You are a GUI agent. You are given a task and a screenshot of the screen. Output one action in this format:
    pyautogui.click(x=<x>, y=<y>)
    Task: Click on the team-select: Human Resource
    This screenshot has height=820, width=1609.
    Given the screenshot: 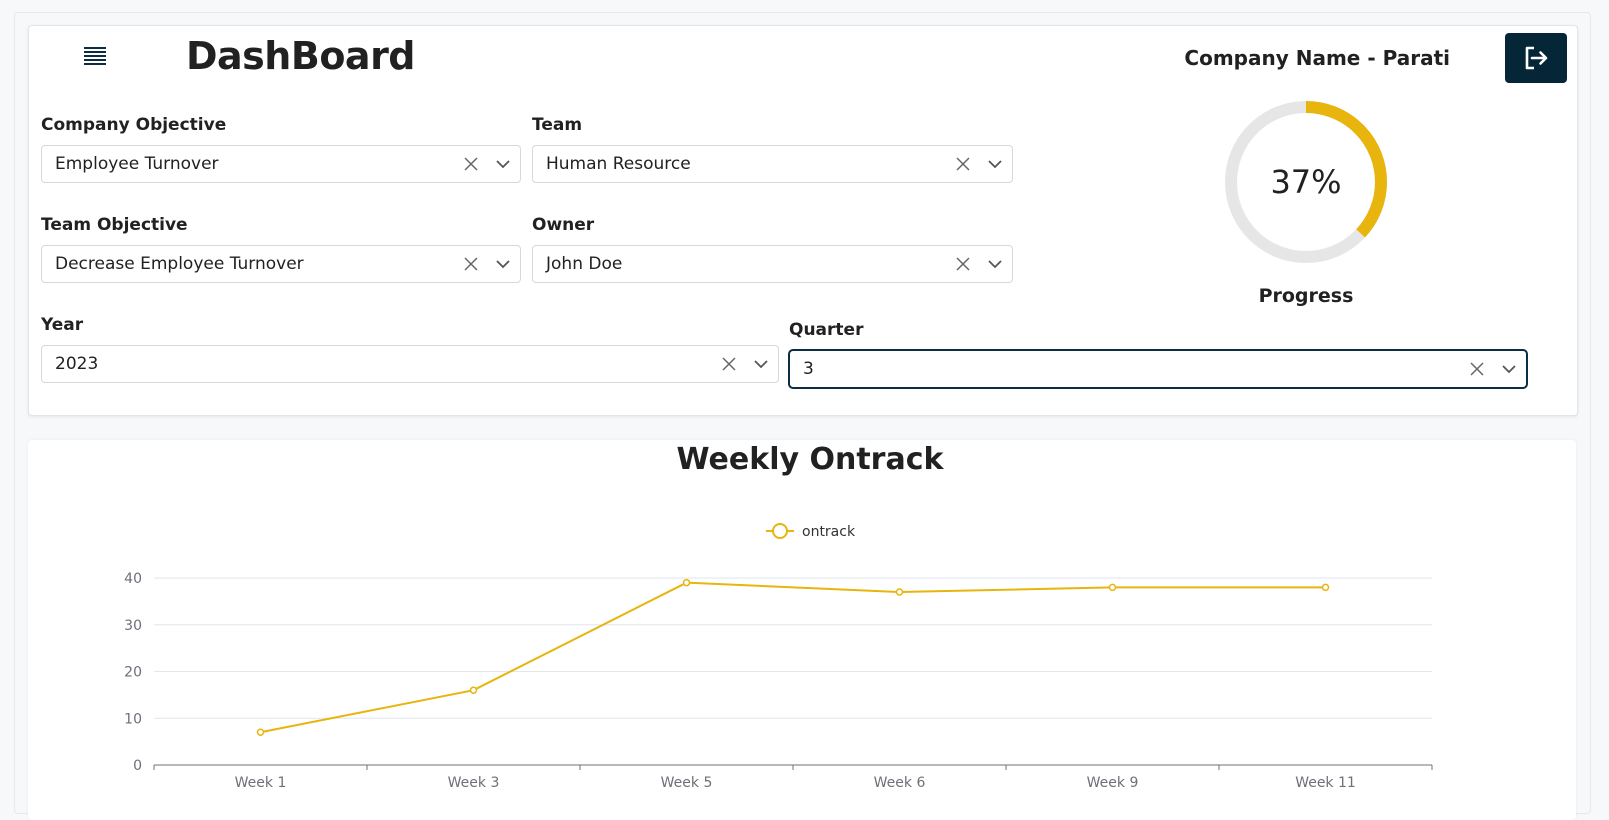 What is the action you would take?
    pyautogui.click(x=772, y=164)
    